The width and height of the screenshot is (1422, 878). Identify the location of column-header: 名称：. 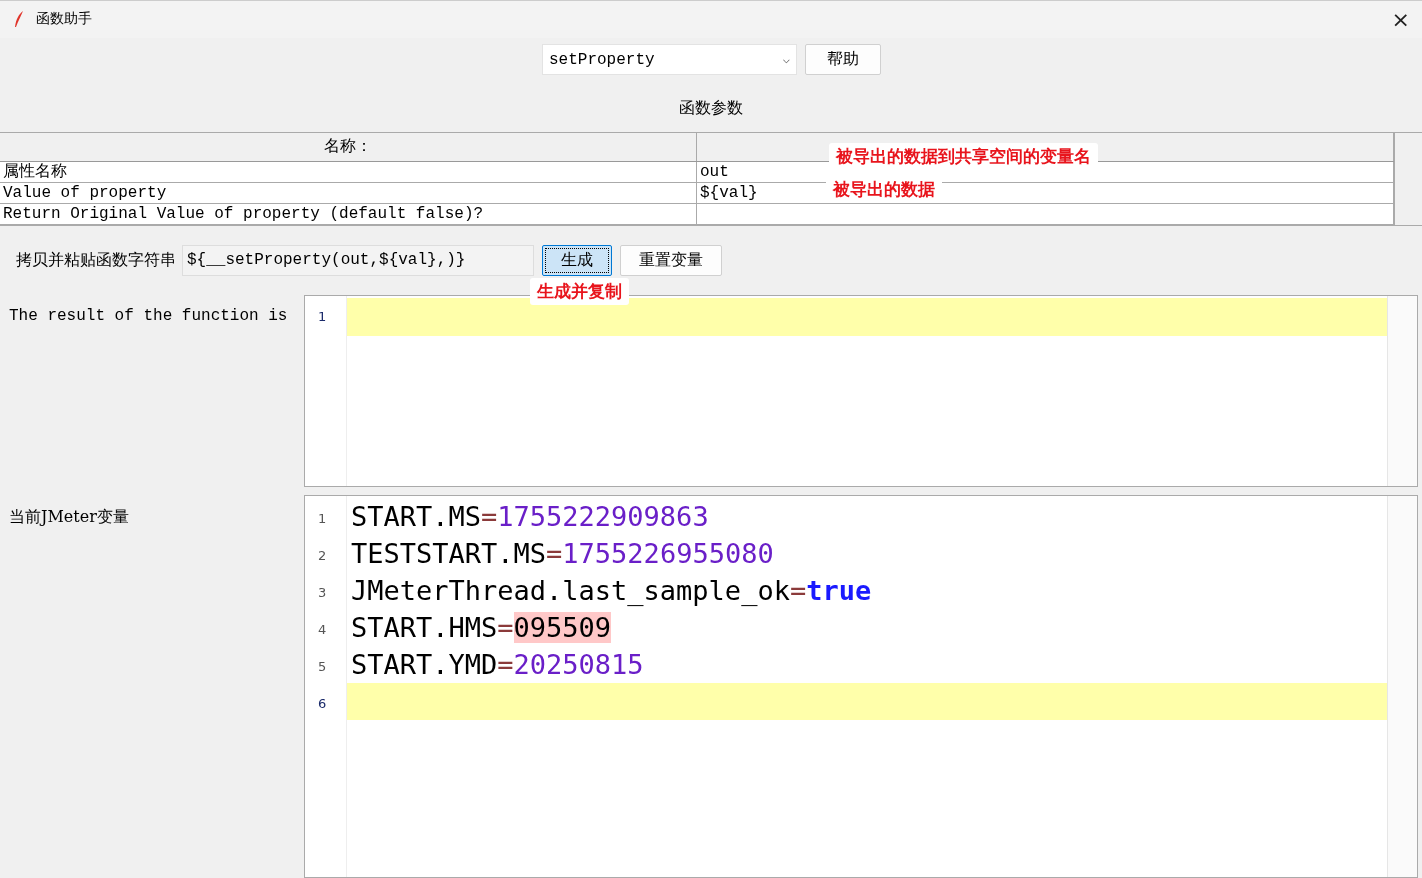
(348, 146).